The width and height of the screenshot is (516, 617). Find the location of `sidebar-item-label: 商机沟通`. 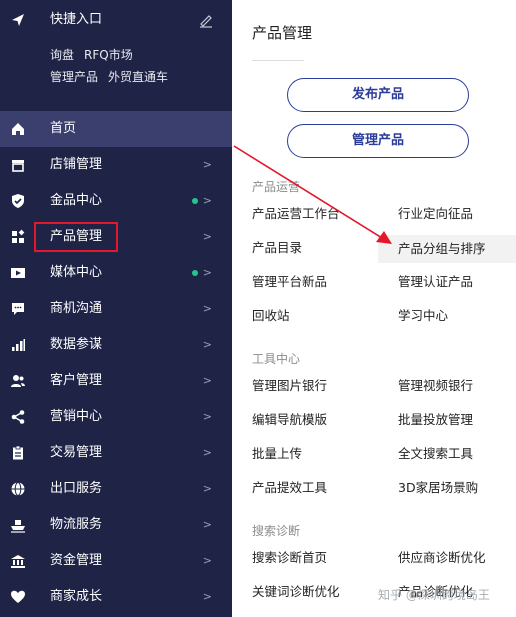

sidebar-item-label: 商机沟通 is located at coordinates (76, 308).